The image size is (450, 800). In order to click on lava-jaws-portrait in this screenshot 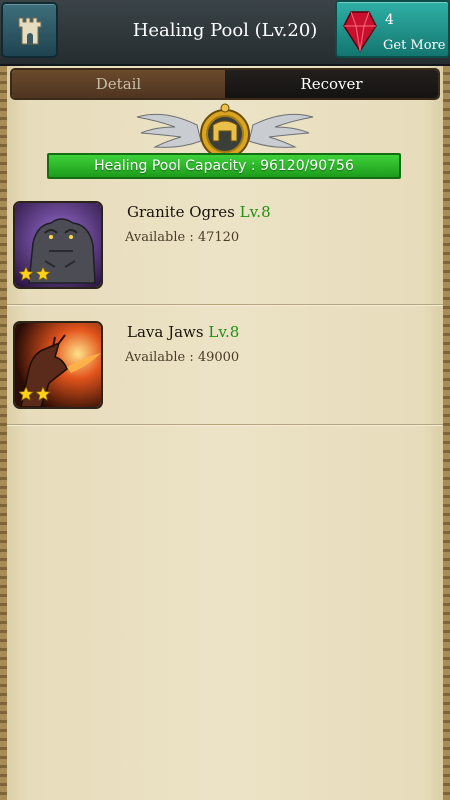, I will do `click(58, 365)`.